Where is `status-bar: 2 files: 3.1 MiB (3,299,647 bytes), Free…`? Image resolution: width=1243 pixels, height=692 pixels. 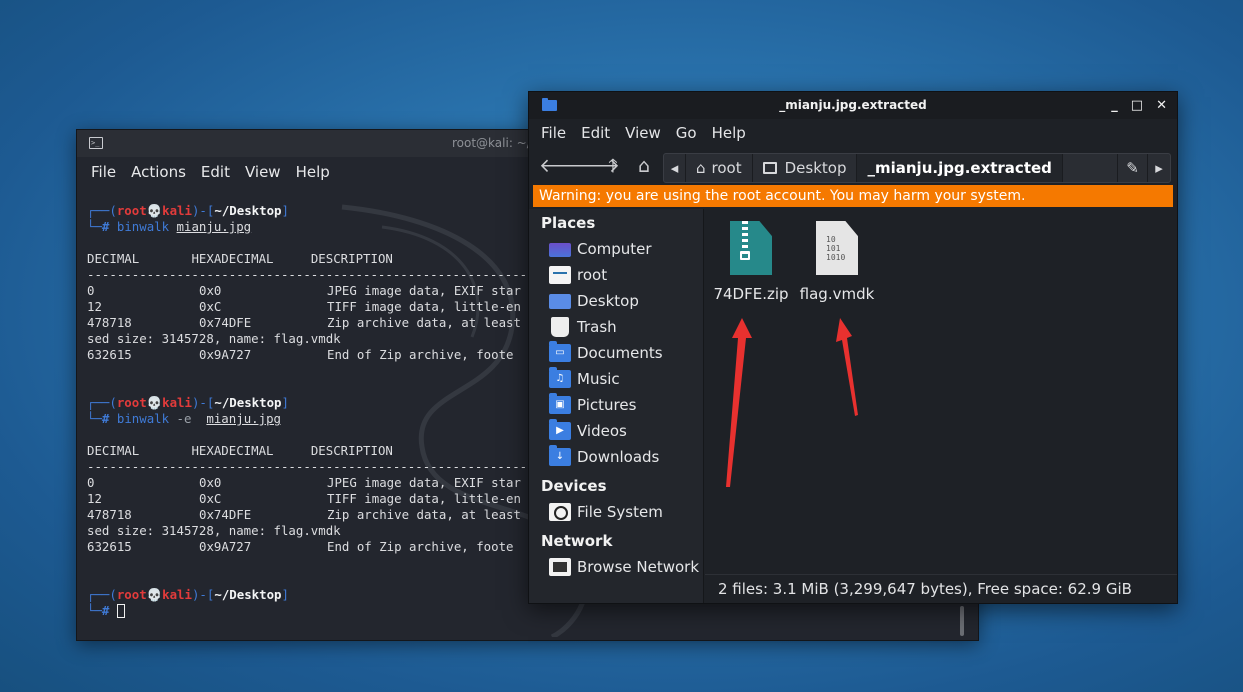 status-bar: 2 files: 3.1 MiB (3,299,647 bytes), Free… is located at coordinates (941, 588).